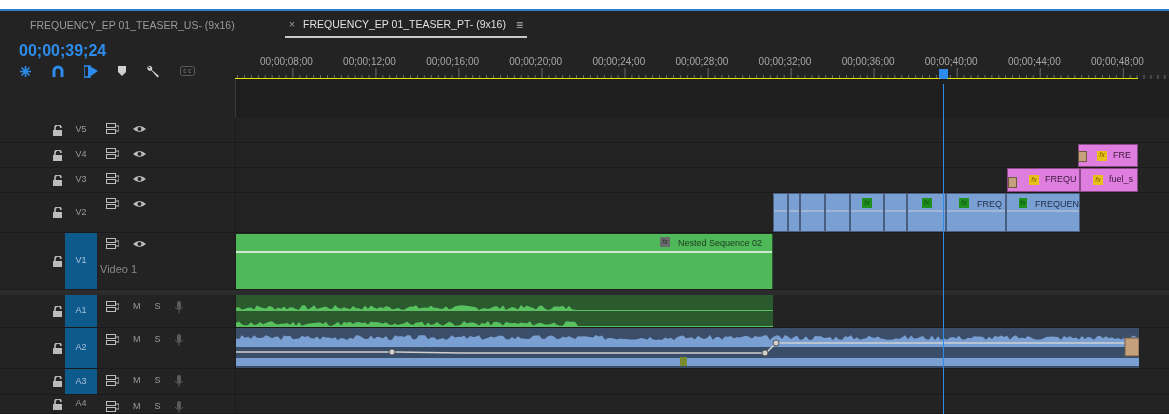  What do you see at coordinates (702, 62) in the screenshot?
I see `ruler-timecode: 00;00;28;00` at bounding box center [702, 62].